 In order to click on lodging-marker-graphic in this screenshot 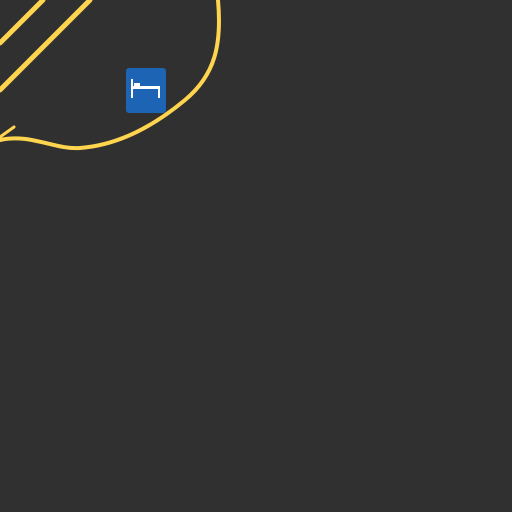, I will do `click(146, 90)`.